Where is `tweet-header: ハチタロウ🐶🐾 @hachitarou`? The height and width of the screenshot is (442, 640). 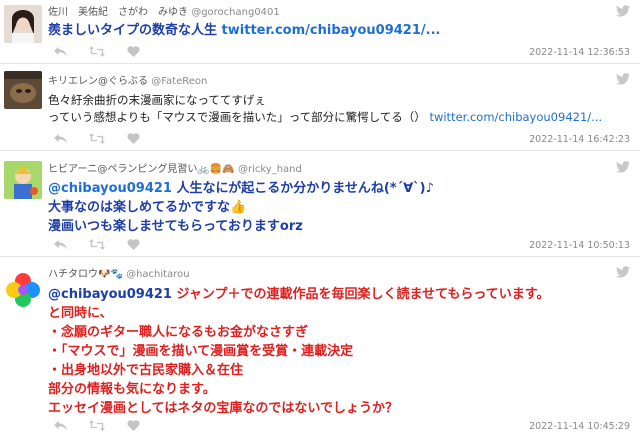
tweet-header: ハチタロウ🐶🐾 @hachitarou is located at coordinates (119, 272).